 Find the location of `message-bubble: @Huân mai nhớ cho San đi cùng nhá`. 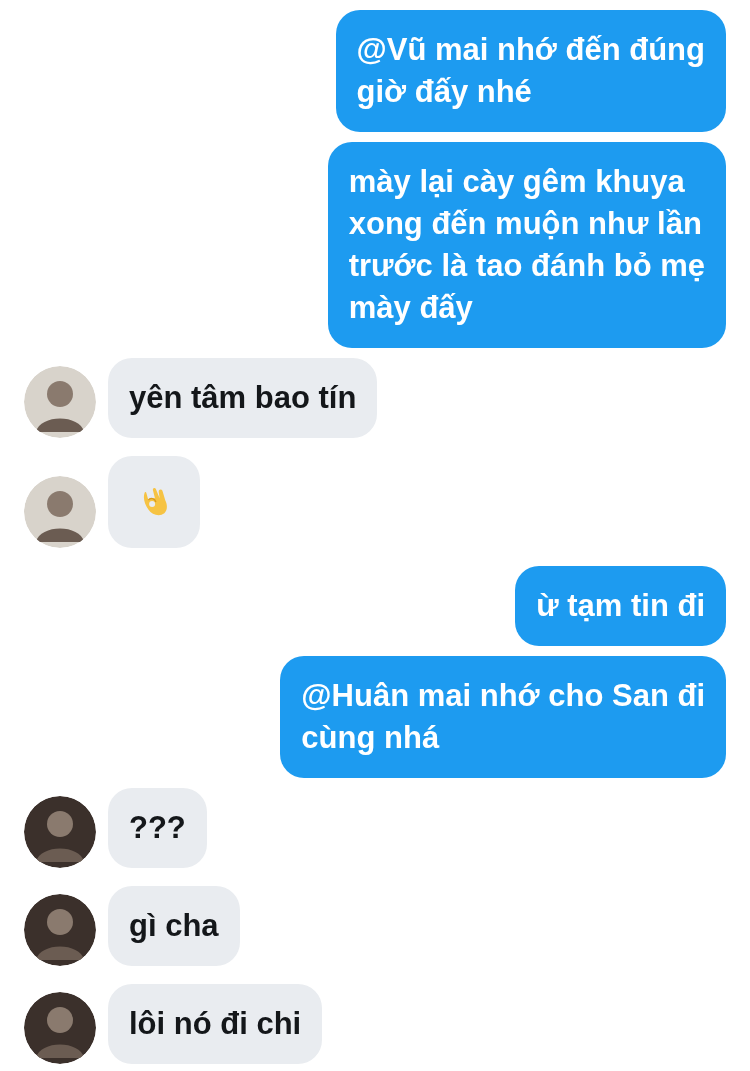

message-bubble: @Huân mai nhớ cho San đi cùng nhá is located at coordinates (503, 717).